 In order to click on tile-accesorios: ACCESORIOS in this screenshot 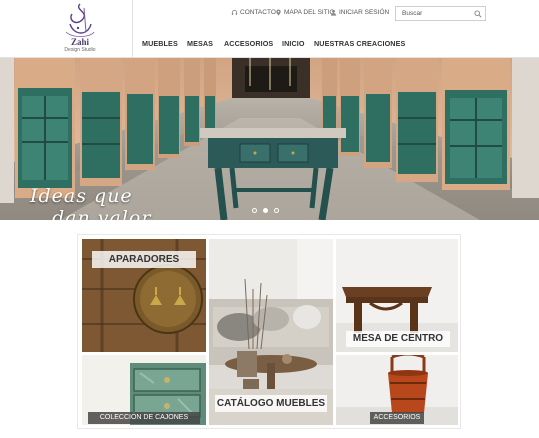, I will do `click(397, 390)`.